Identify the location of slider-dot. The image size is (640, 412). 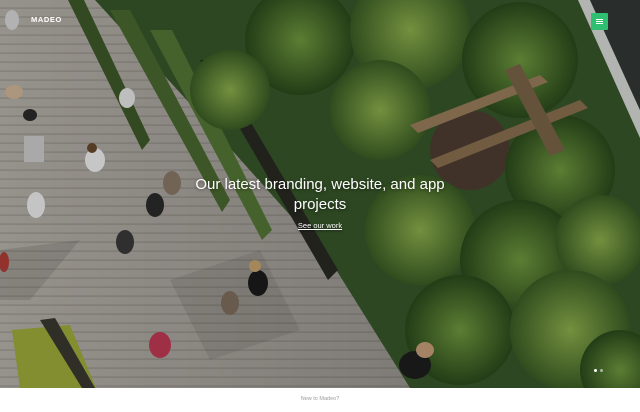
(601, 370).